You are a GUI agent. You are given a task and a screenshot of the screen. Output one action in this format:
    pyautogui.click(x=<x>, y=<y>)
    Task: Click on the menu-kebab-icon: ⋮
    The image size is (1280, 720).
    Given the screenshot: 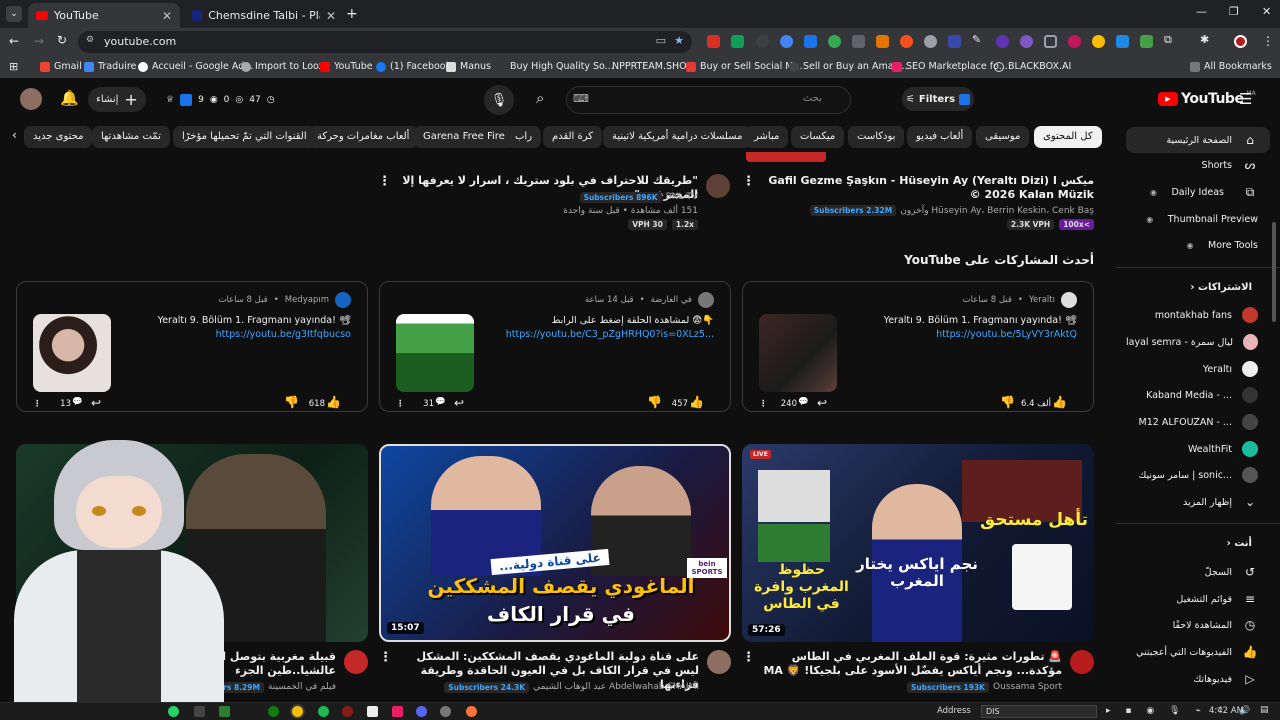 What is the action you would take?
    pyautogui.click(x=1268, y=41)
    